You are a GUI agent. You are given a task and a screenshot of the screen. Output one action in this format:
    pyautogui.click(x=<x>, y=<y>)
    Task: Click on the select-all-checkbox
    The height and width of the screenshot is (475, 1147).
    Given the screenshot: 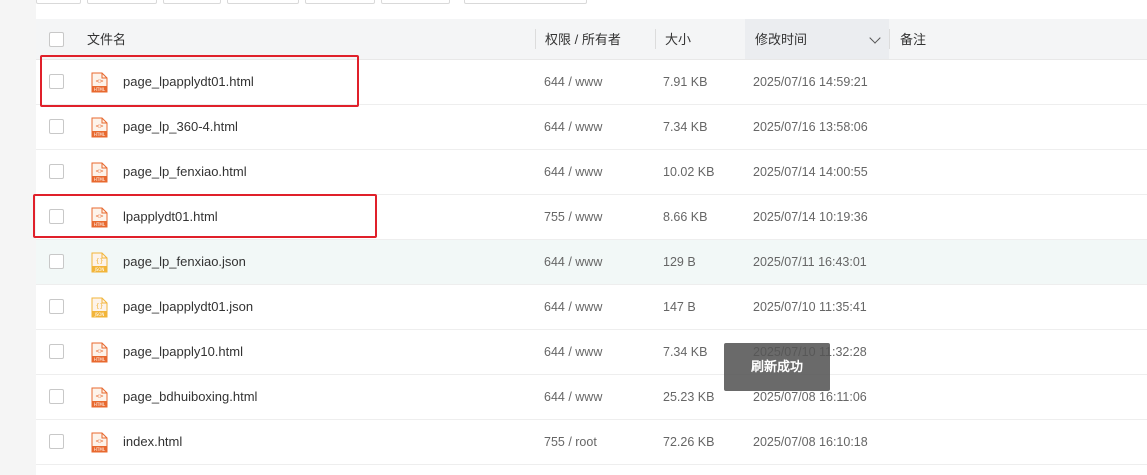 What is the action you would take?
    pyautogui.click(x=56, y=39)
    